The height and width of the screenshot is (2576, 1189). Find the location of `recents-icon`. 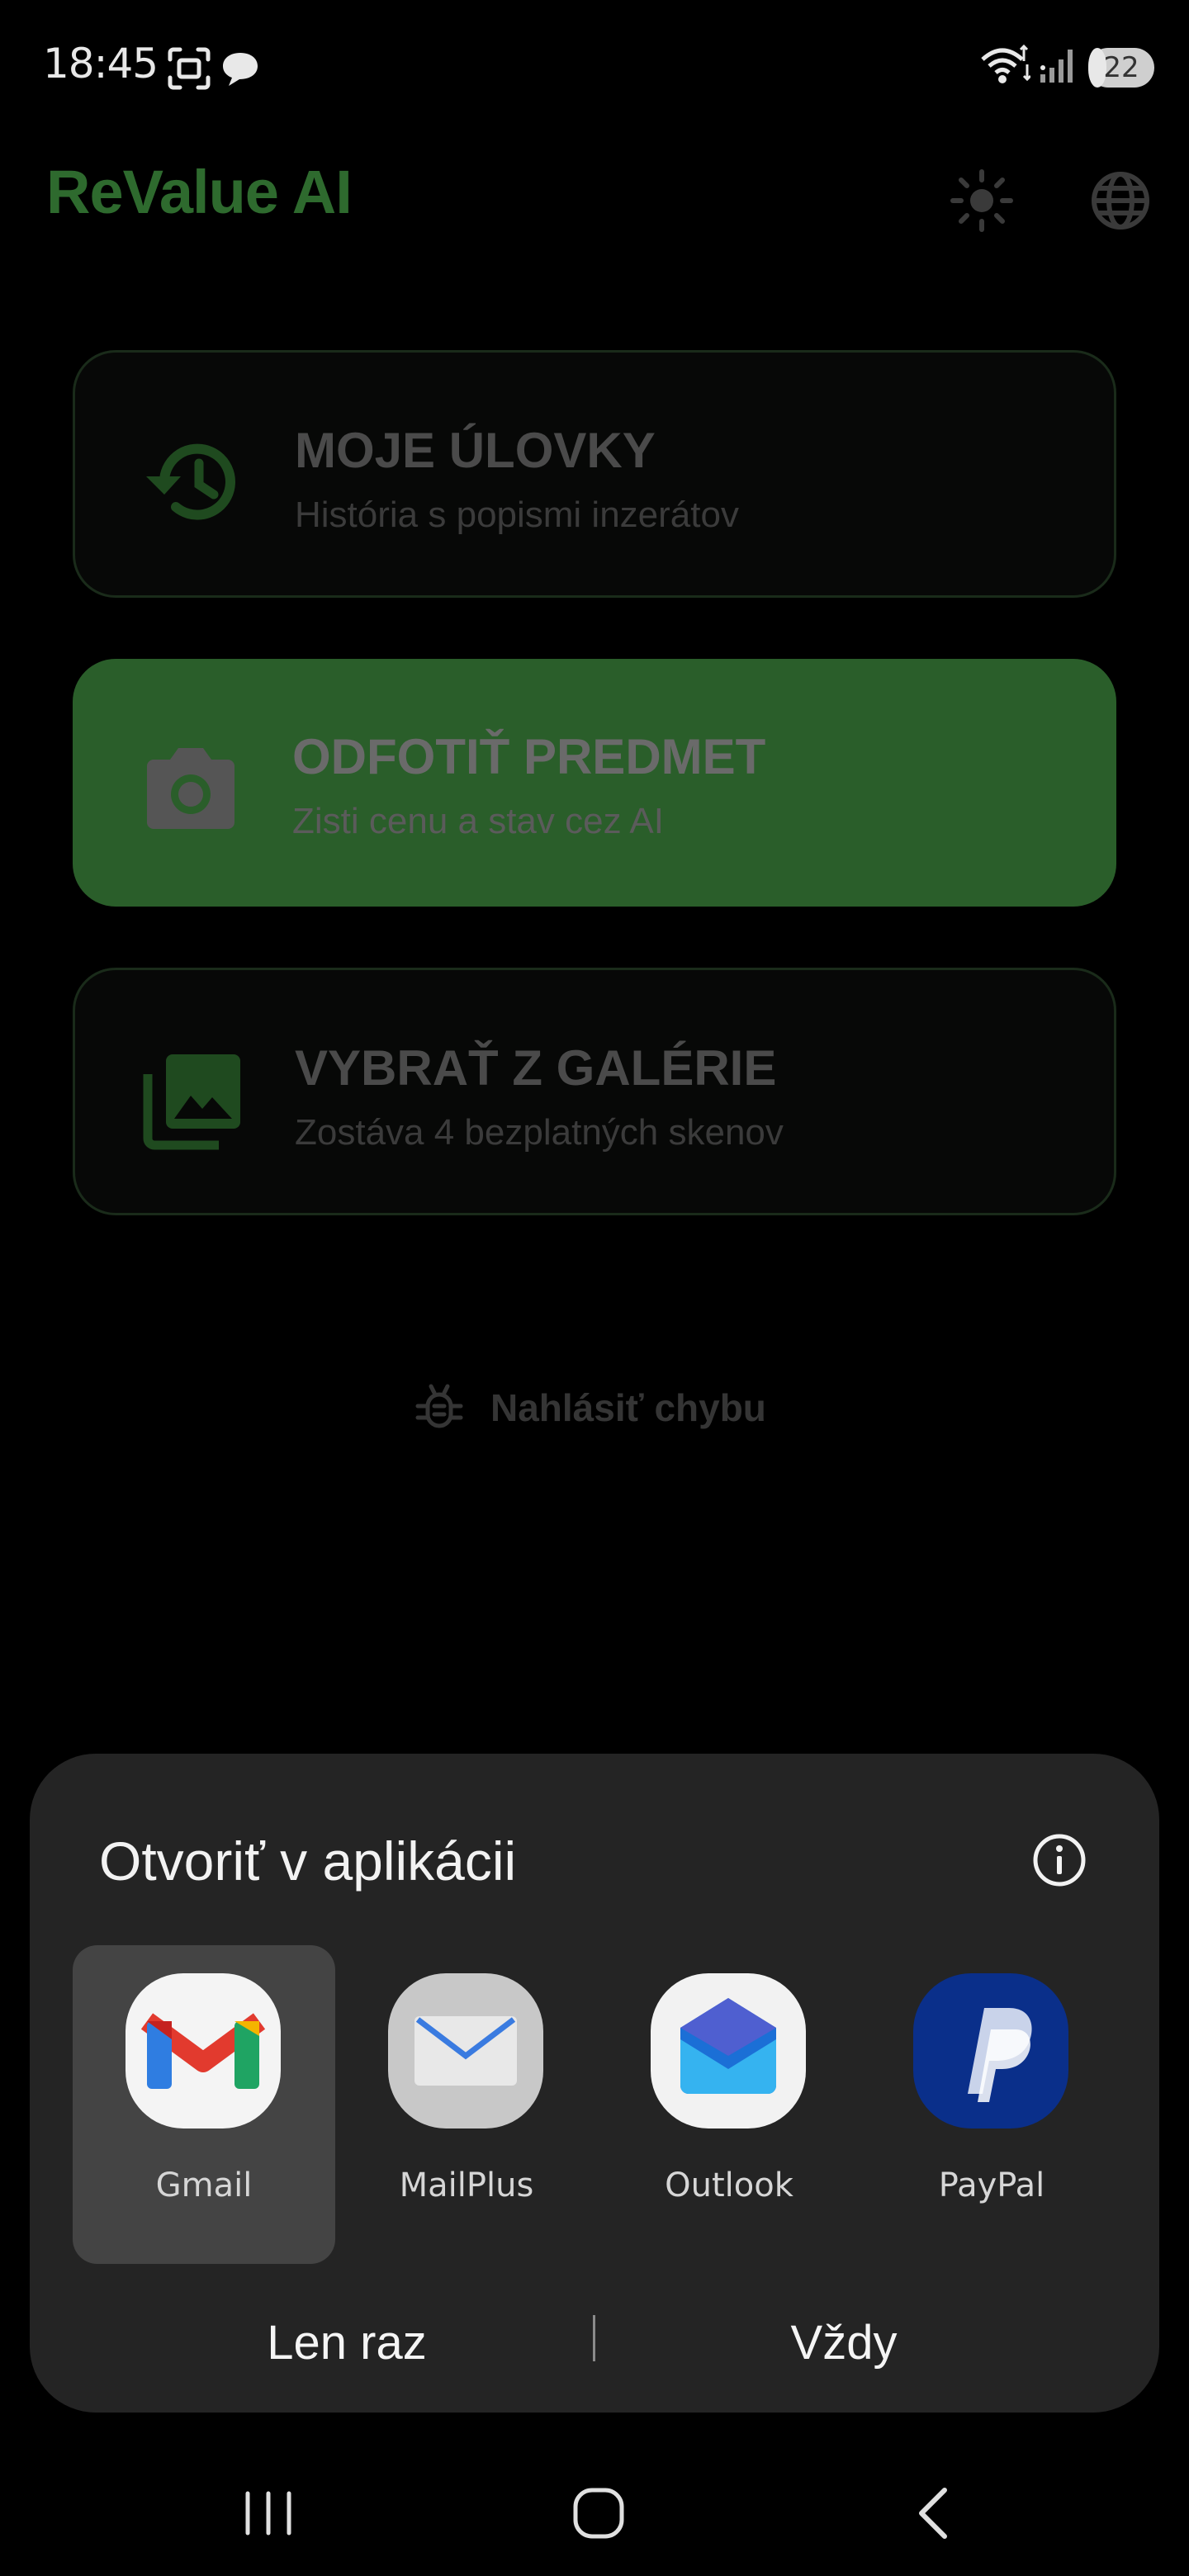

recents-icon is located at coordinates (268, 2513).